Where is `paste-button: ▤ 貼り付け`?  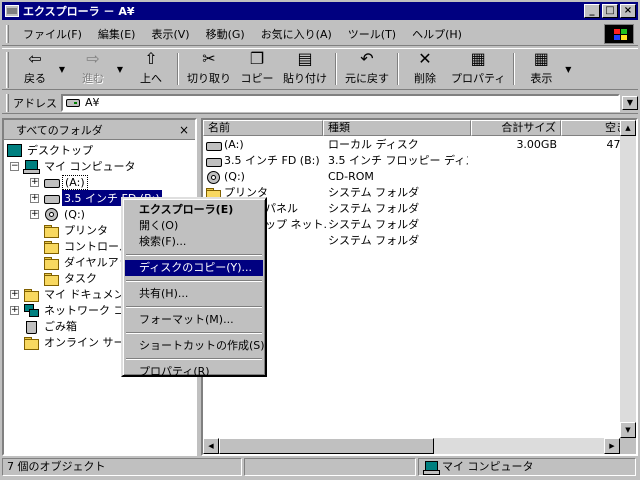 paste-button: ▤ 貼り付け is located at coordinates (305, 69).